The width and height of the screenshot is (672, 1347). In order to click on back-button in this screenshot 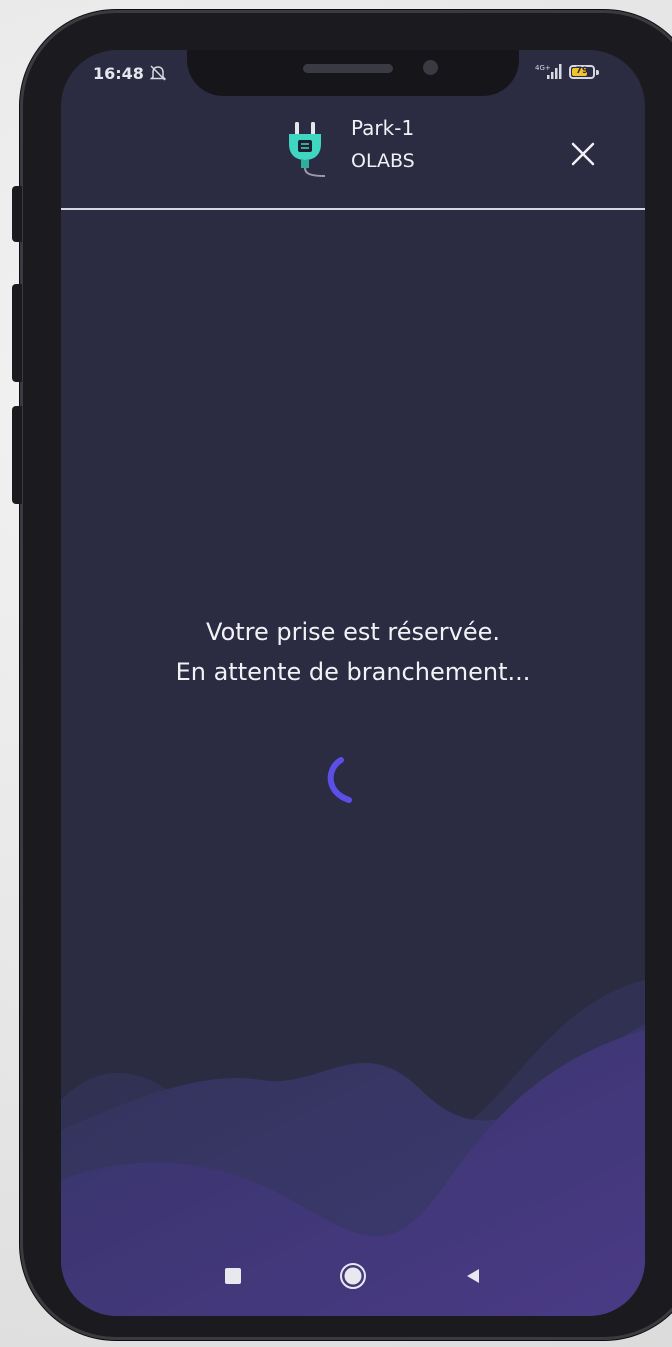, I will do `click(473, 1276)`.